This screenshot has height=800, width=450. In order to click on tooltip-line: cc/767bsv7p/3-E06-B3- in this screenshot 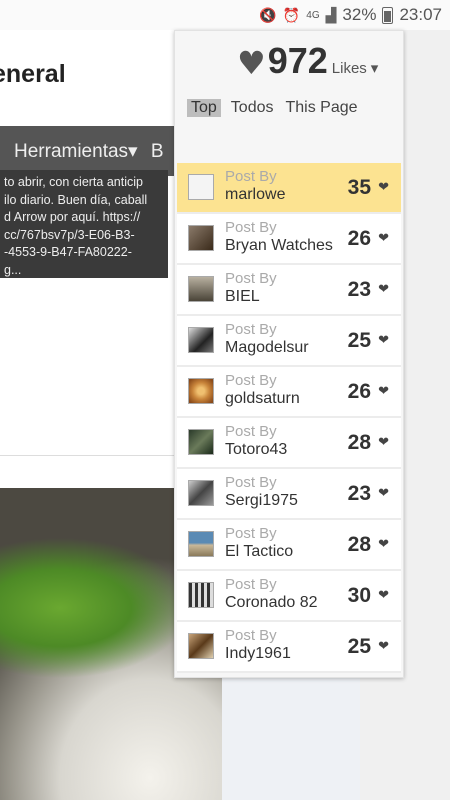, I will do `click(69, 234)`.